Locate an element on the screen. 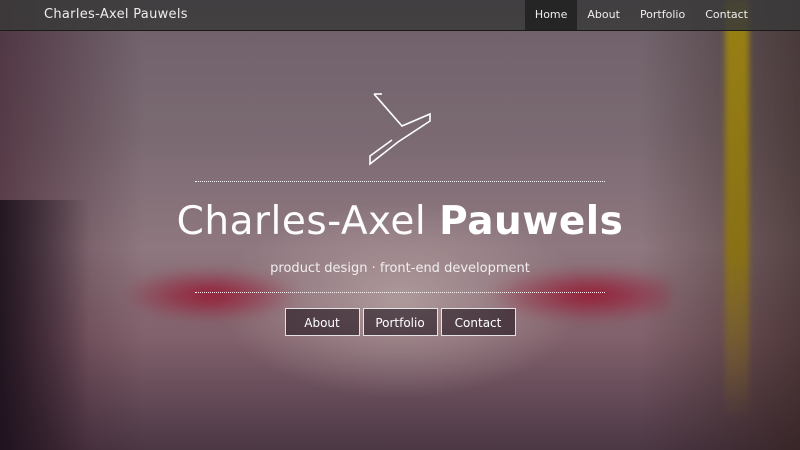  hero-buttons: About Portfolio Contact is located at coordinates (400, 322).